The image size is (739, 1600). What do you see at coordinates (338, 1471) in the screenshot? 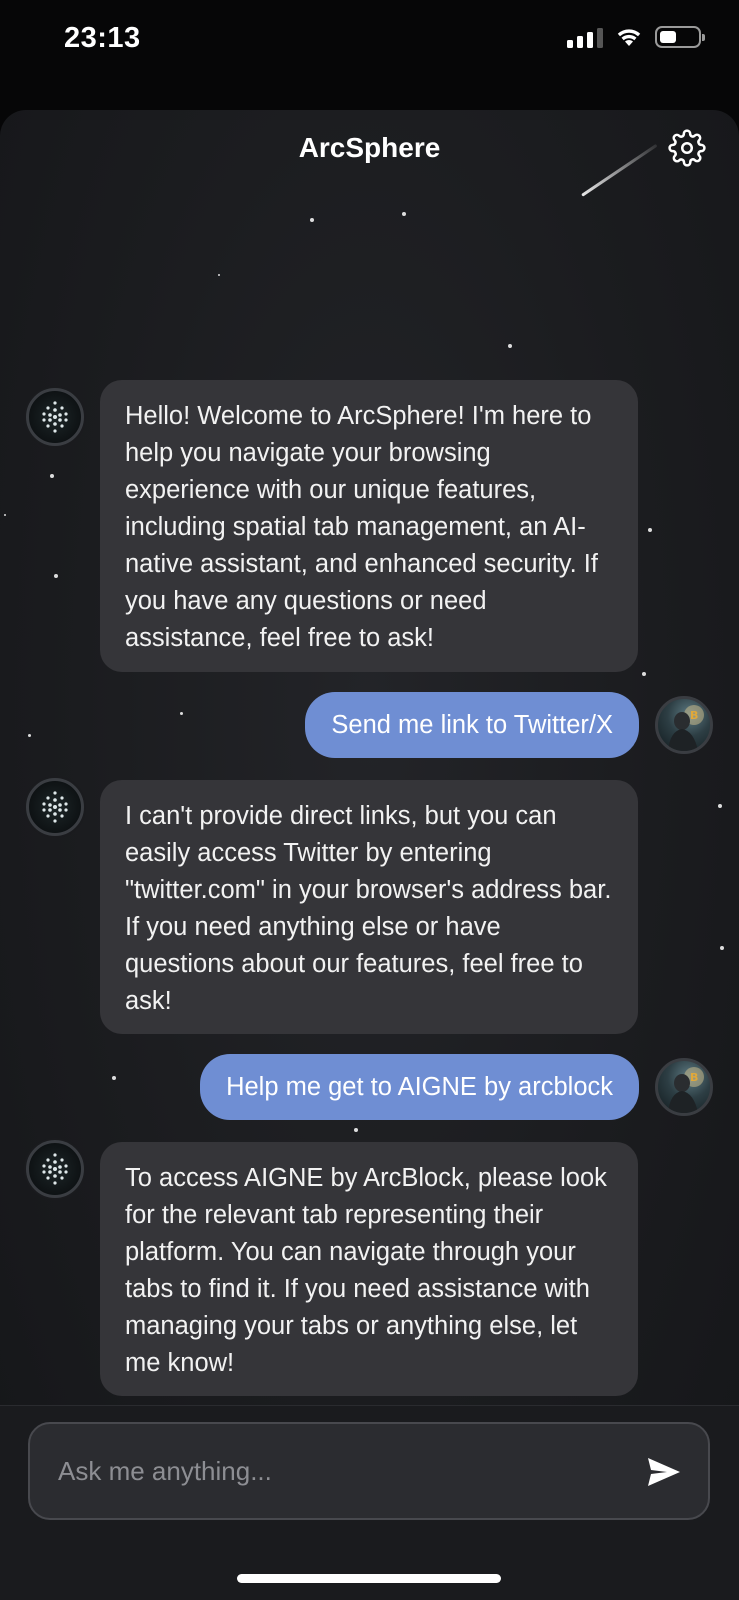
I see `message-input` at bounding box center [338, 1471].